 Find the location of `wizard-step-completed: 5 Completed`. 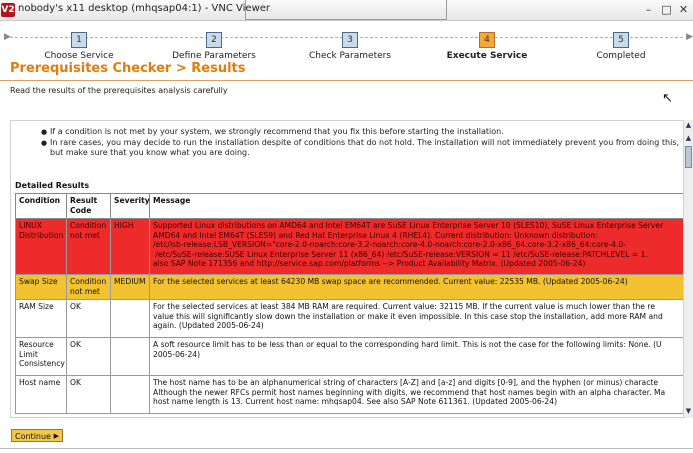

wizard-step-completed: 5 Completed is located at coordinates (621, 44).